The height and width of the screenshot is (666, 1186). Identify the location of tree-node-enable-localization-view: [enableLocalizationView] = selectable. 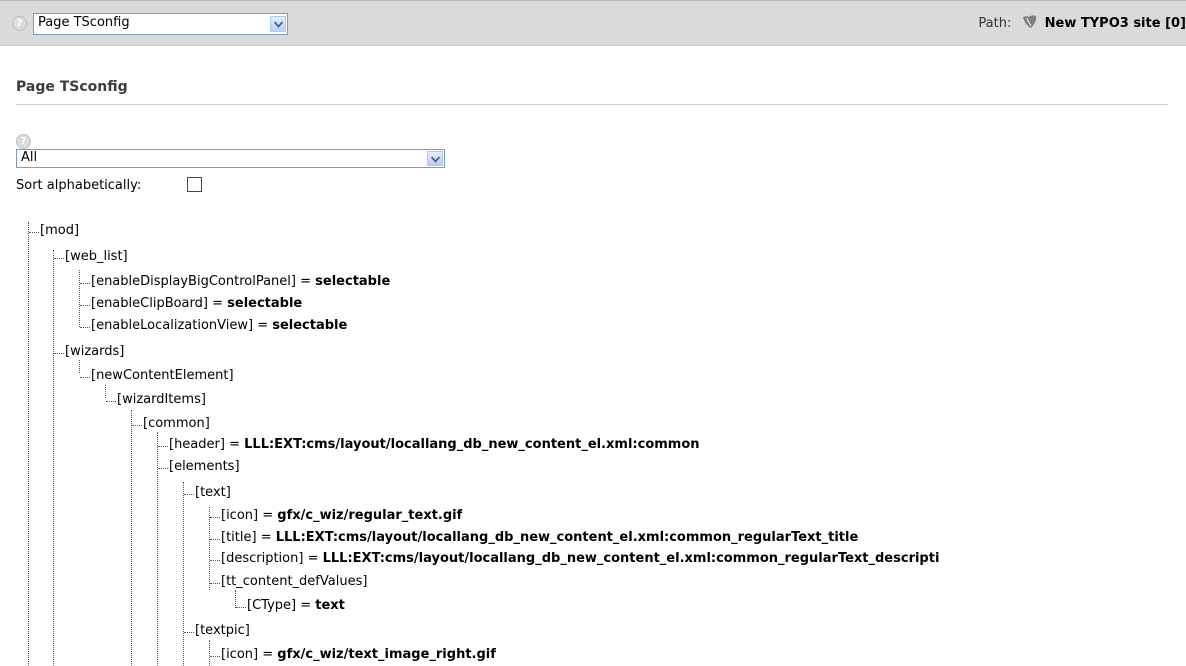
(219, 325).